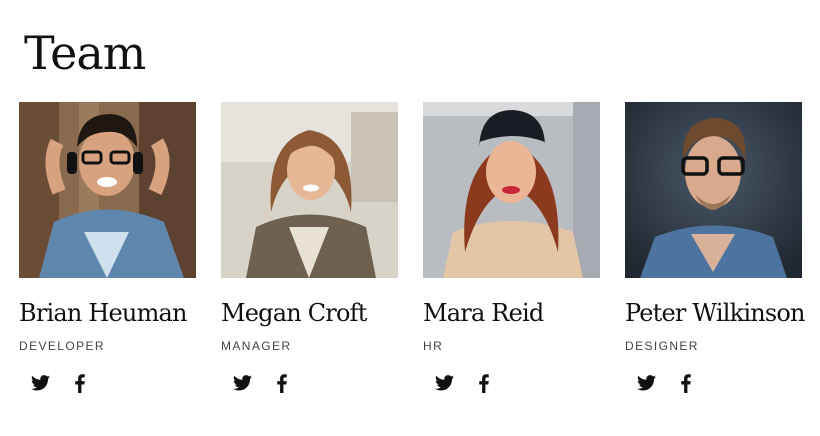 This screenshot has height=436, width=820. I want to click on team-member-card: Megan Croft MANAGER, so click(310, 247).